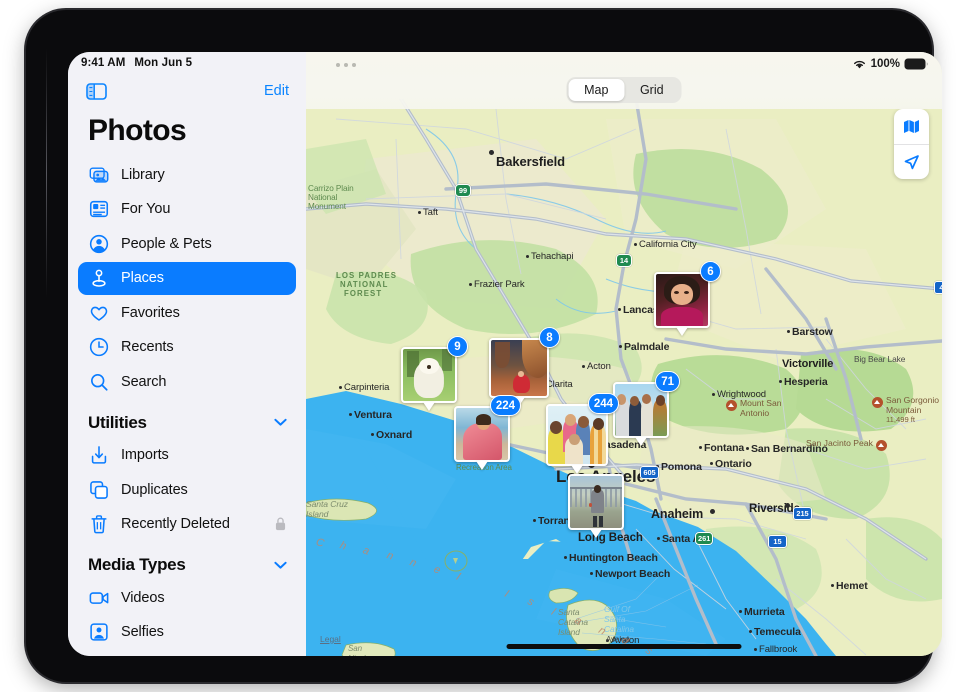  I want to click on sidebar-item-live-photos: Live Photos, so click(187, 653).